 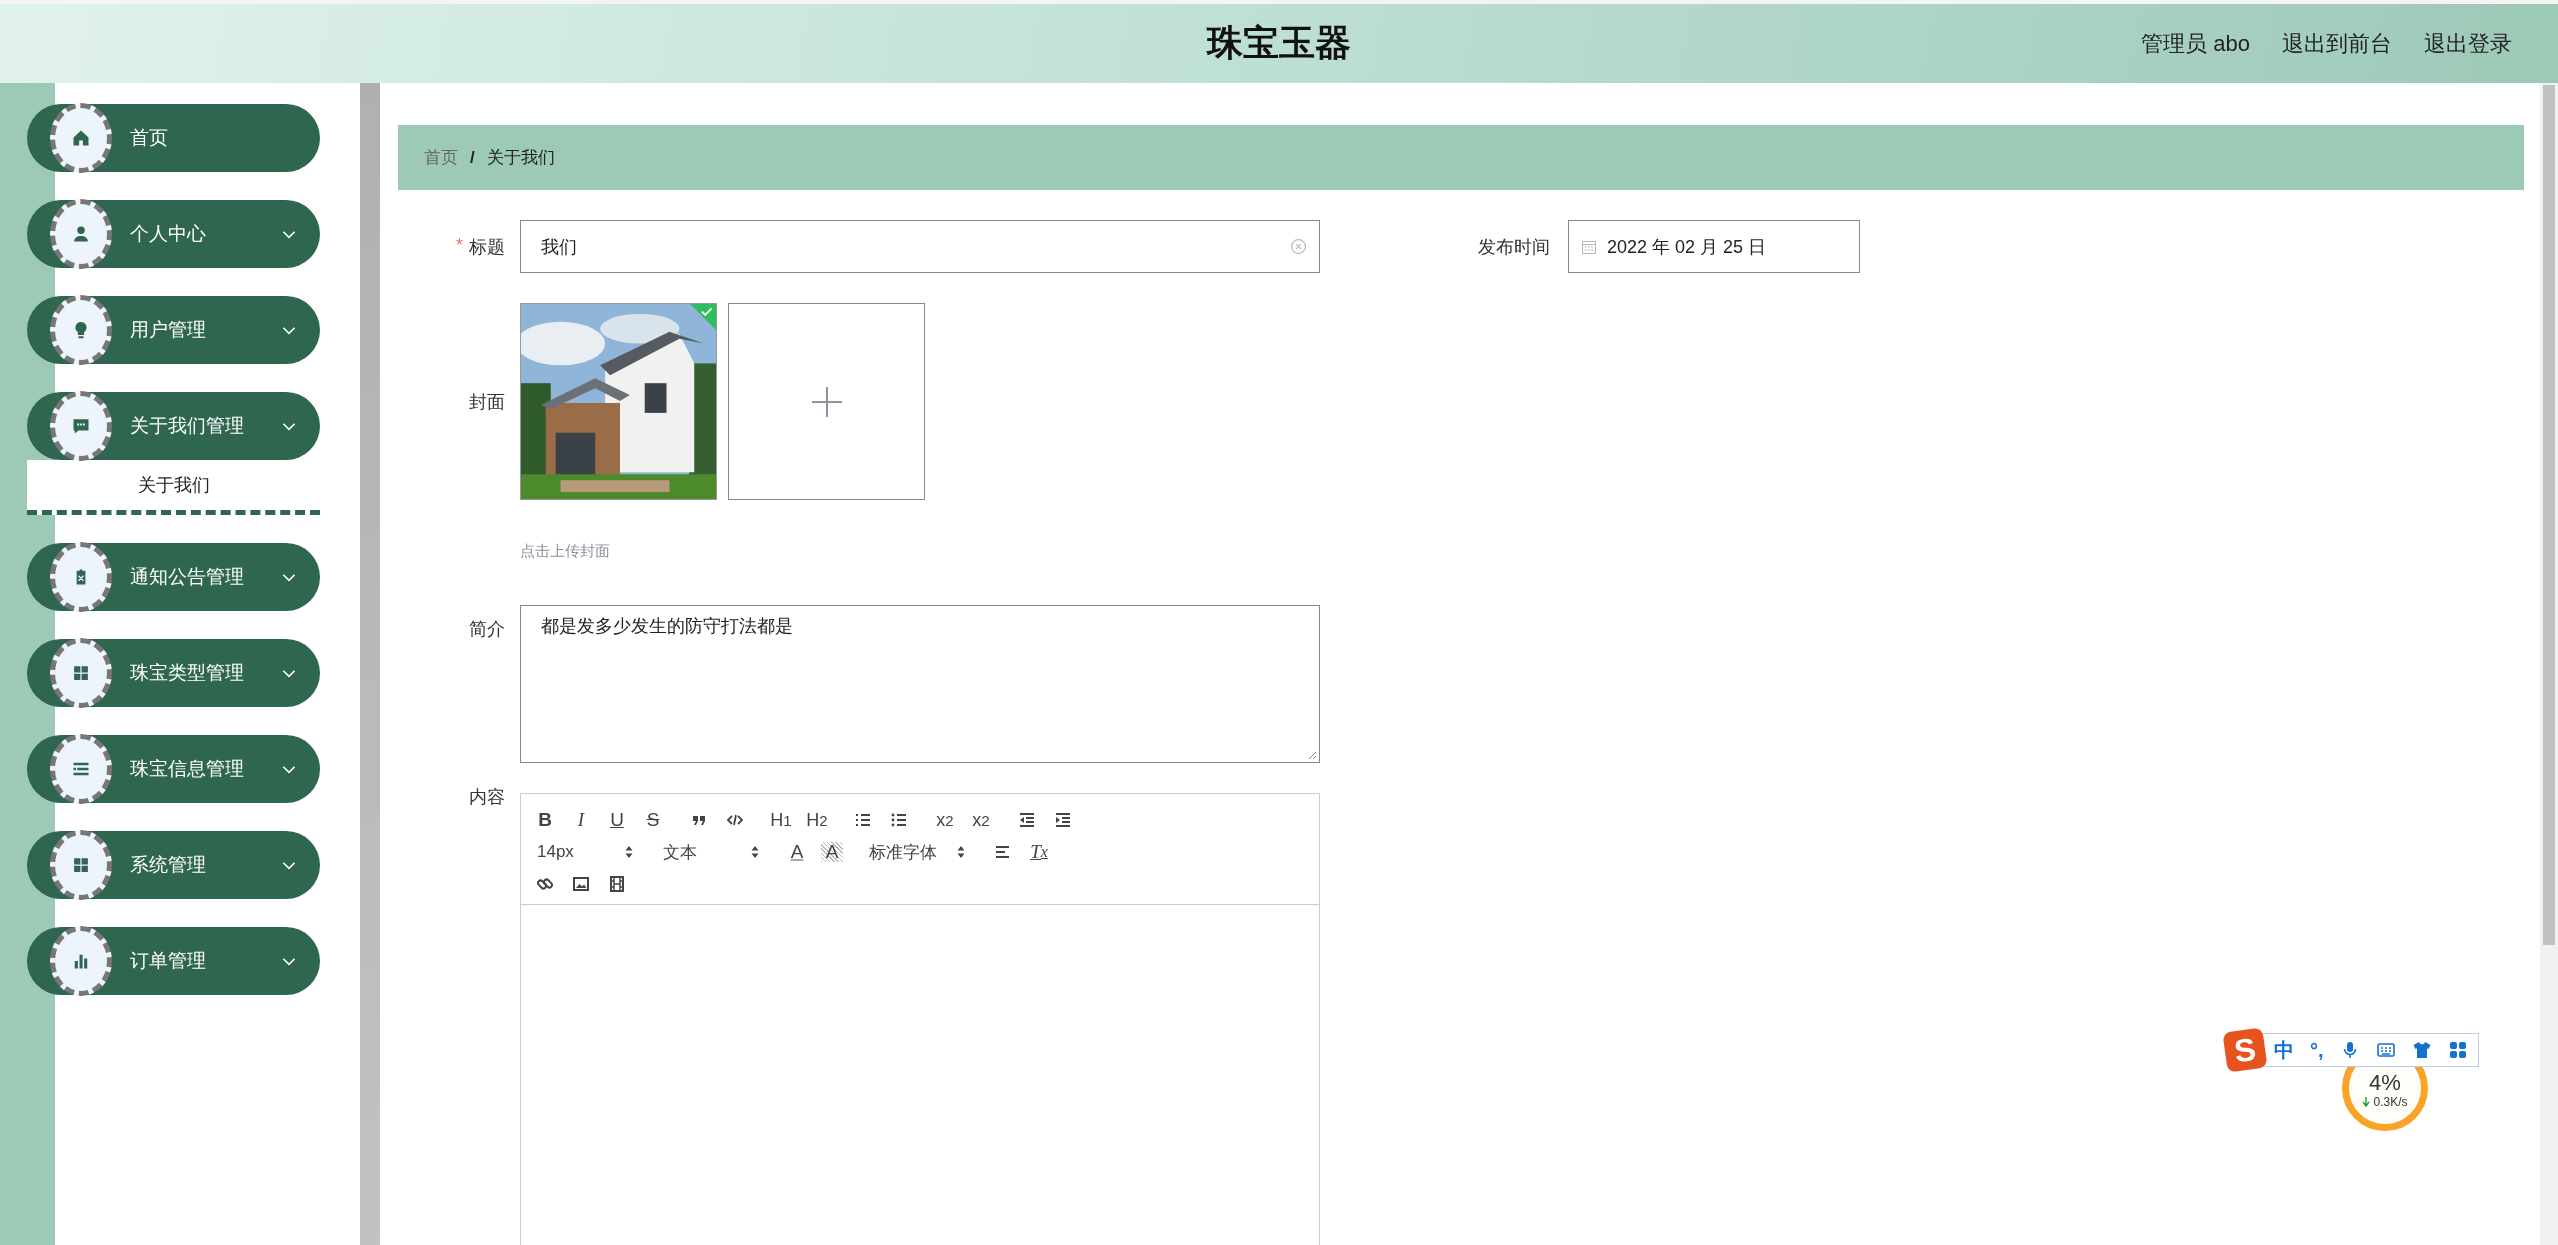 I want to click on punctuation-toggle: °,, so click(x=2317, y=1050).